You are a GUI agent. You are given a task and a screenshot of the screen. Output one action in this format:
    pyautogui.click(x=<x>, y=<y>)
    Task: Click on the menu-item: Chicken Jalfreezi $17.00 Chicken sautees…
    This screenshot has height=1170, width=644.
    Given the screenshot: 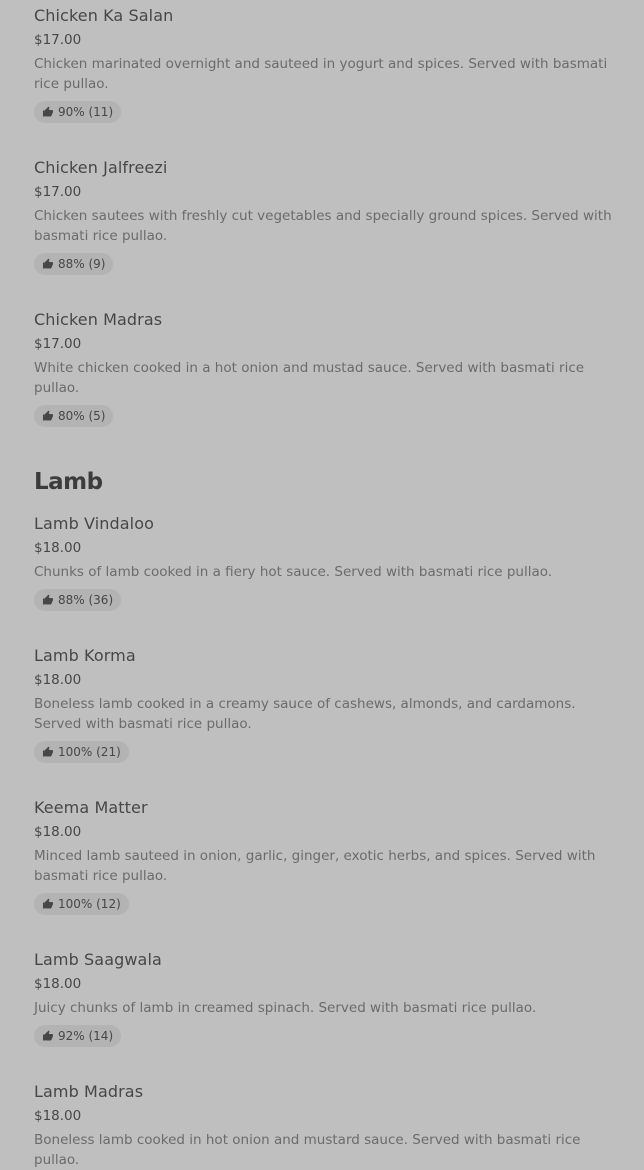 What is the action you would take?
    pyautogui.click(x=324, y=216)
    